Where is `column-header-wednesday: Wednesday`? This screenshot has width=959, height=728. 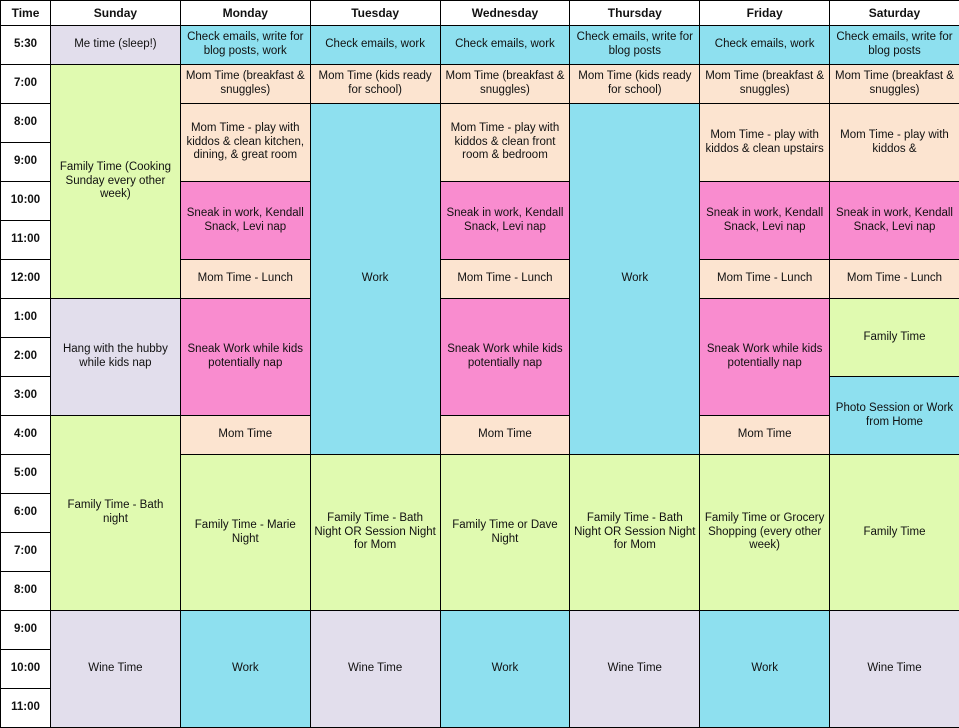
column-header-wednesday: Wednesday is located at coordinates (505, 13).